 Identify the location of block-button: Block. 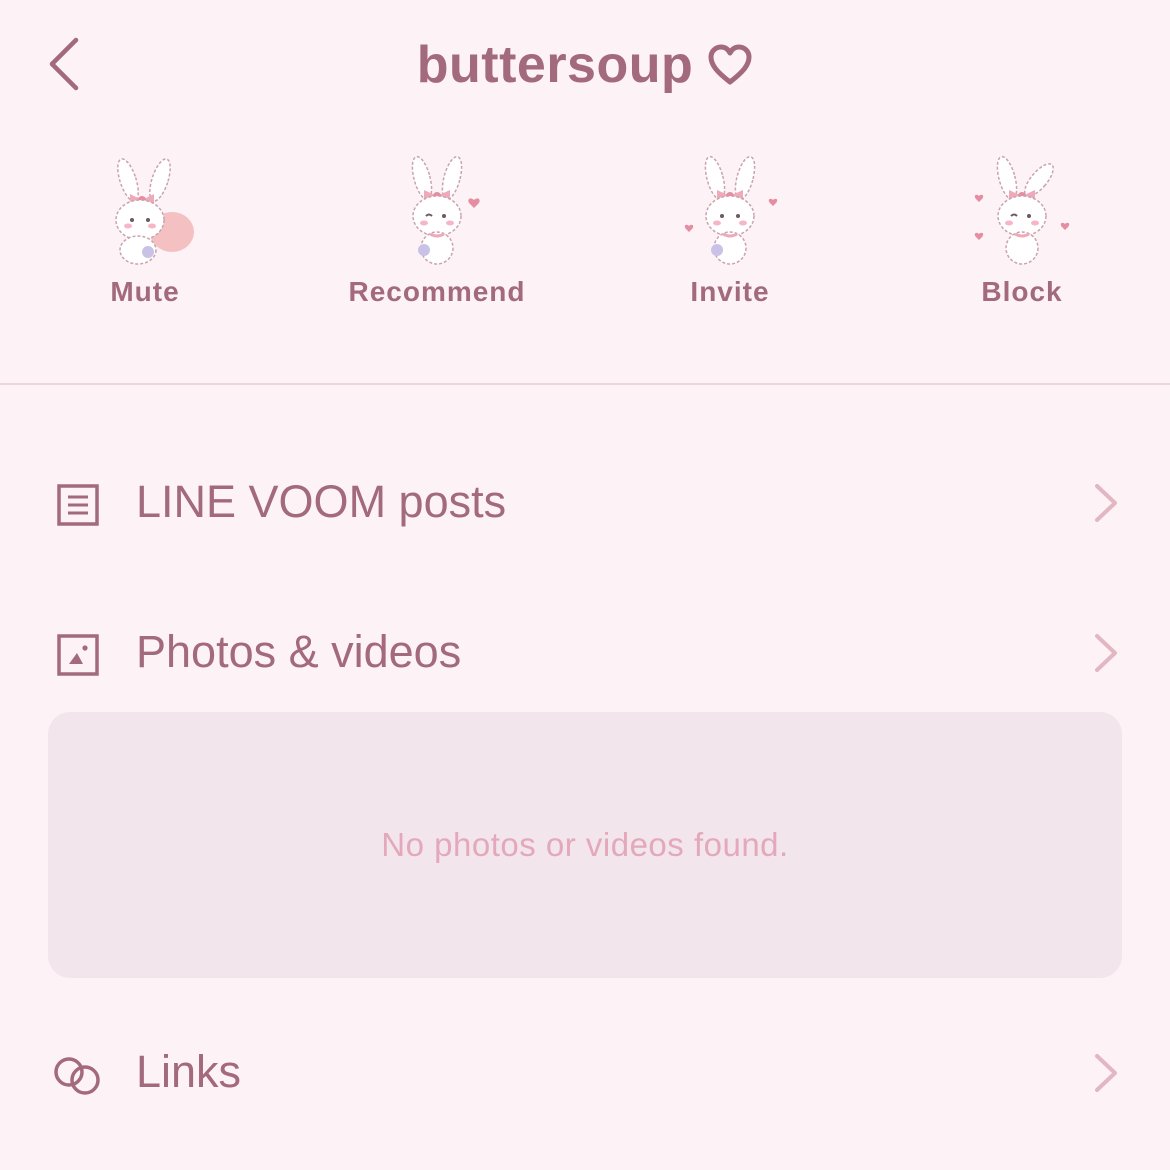
(1022, 229).